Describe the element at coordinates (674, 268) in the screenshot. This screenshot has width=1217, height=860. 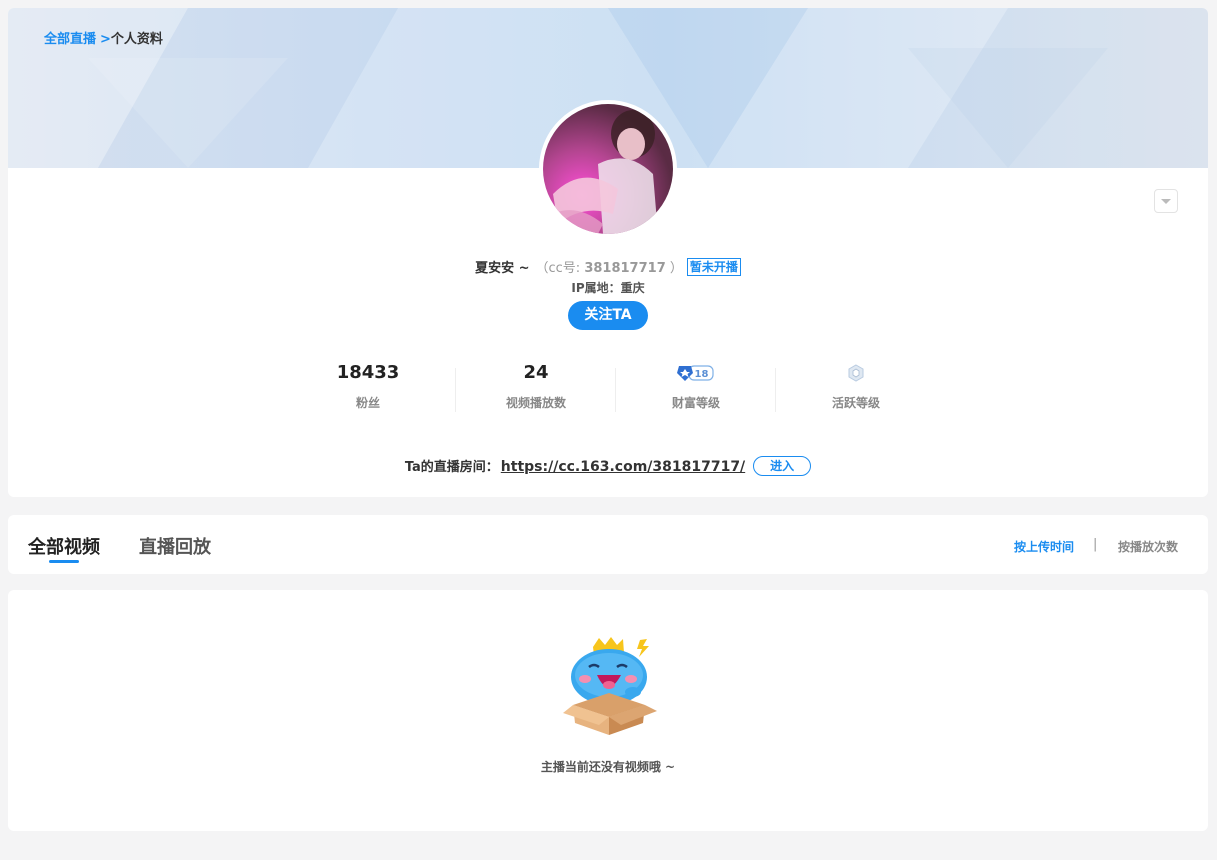
I see `cc-number-close: ）` at that location.